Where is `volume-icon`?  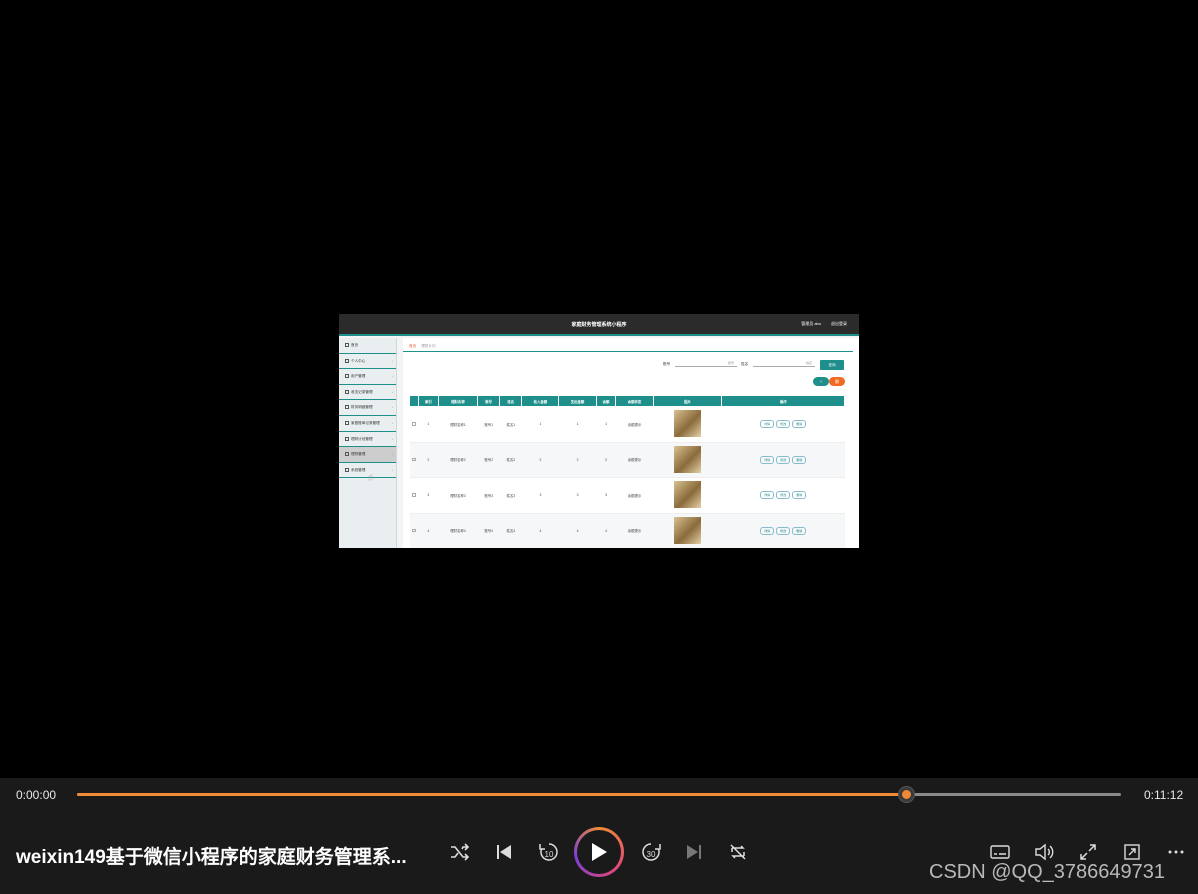
volume-icon is located at coordinates (1044, 852).